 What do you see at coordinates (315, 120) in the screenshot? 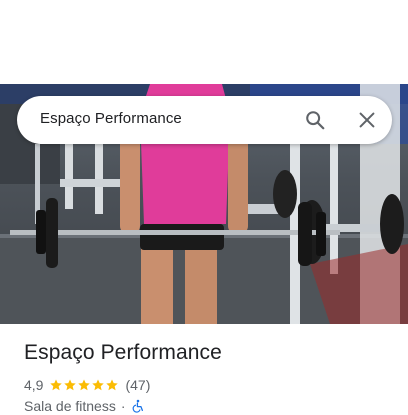
I see `search-icon` at bounding box center [315, 120].